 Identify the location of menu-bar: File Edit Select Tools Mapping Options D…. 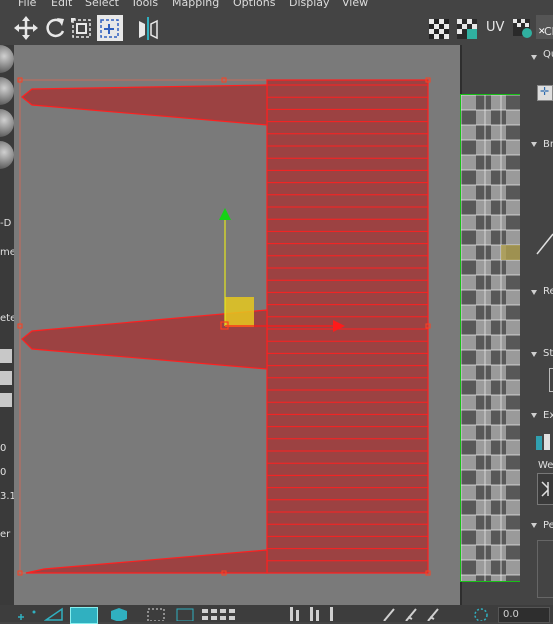
(276, 6).